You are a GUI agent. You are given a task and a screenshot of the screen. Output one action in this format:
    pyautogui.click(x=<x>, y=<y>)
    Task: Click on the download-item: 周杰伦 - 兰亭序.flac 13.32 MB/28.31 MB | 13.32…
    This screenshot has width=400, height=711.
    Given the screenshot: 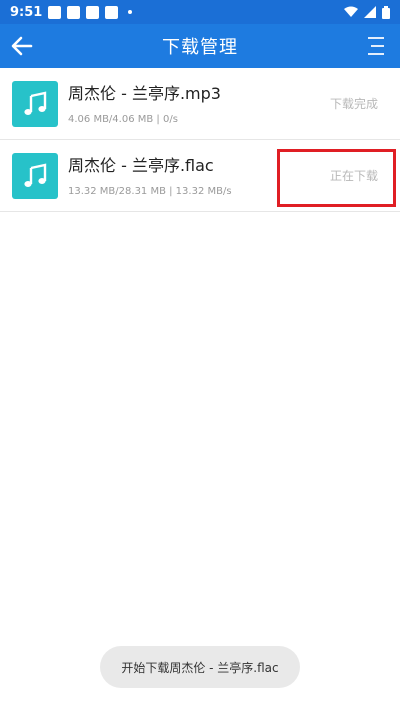 What is the action you would take?
    pyautogui.click(x=200, y=176)
    